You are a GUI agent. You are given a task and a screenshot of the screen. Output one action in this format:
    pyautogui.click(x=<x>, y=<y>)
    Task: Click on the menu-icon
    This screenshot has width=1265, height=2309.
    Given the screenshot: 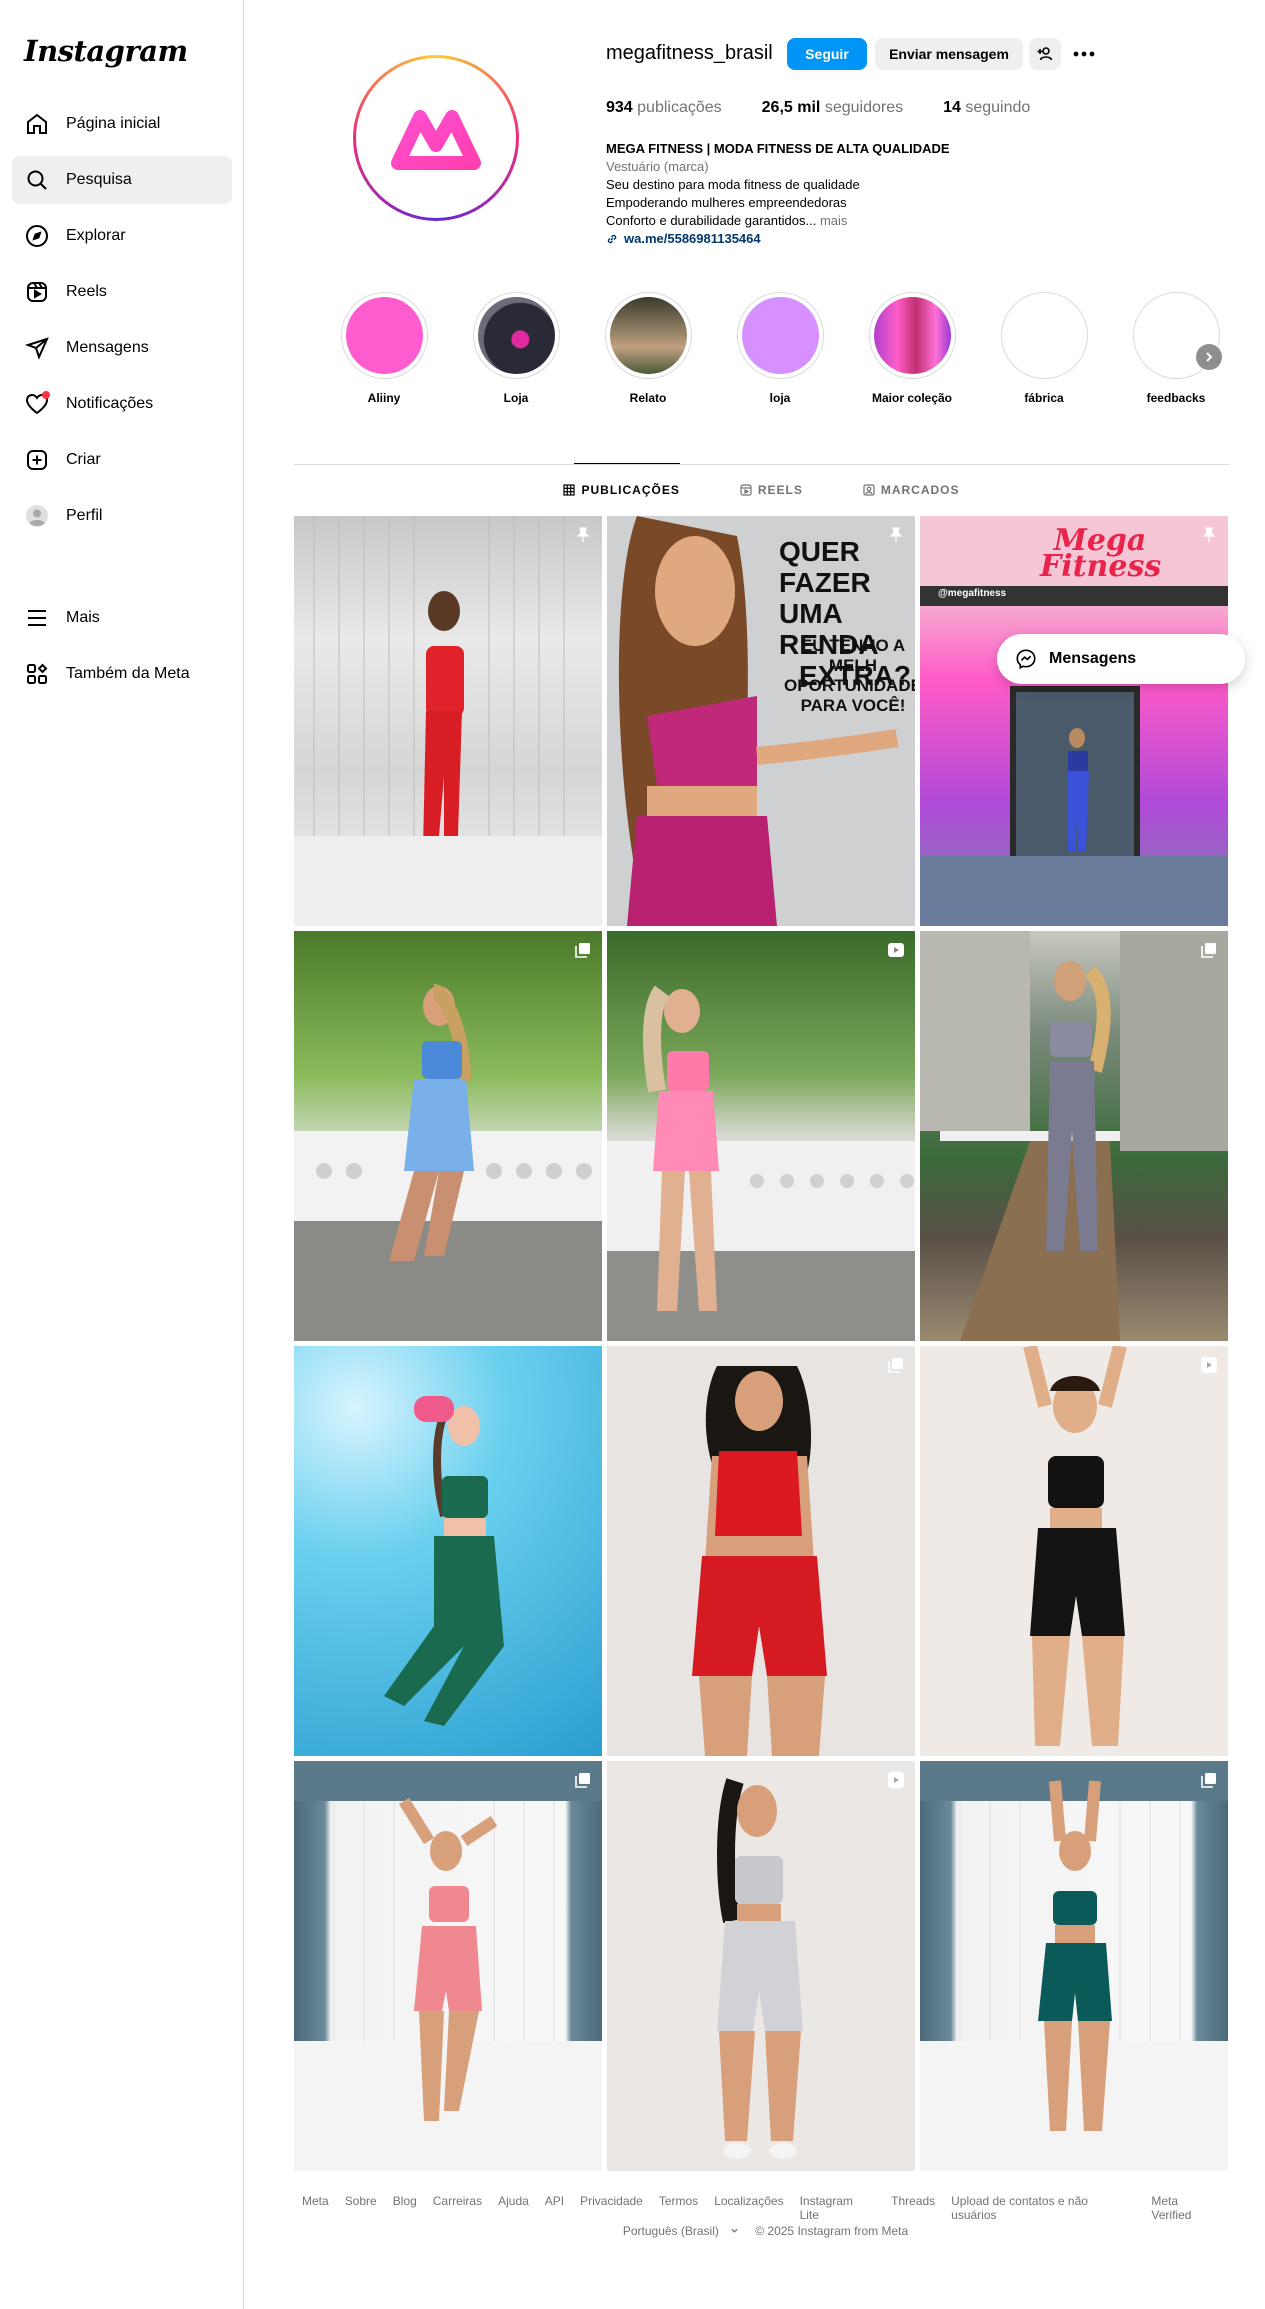 What is the action you would take?
    pyautogui.click(x=37, y=618)
    